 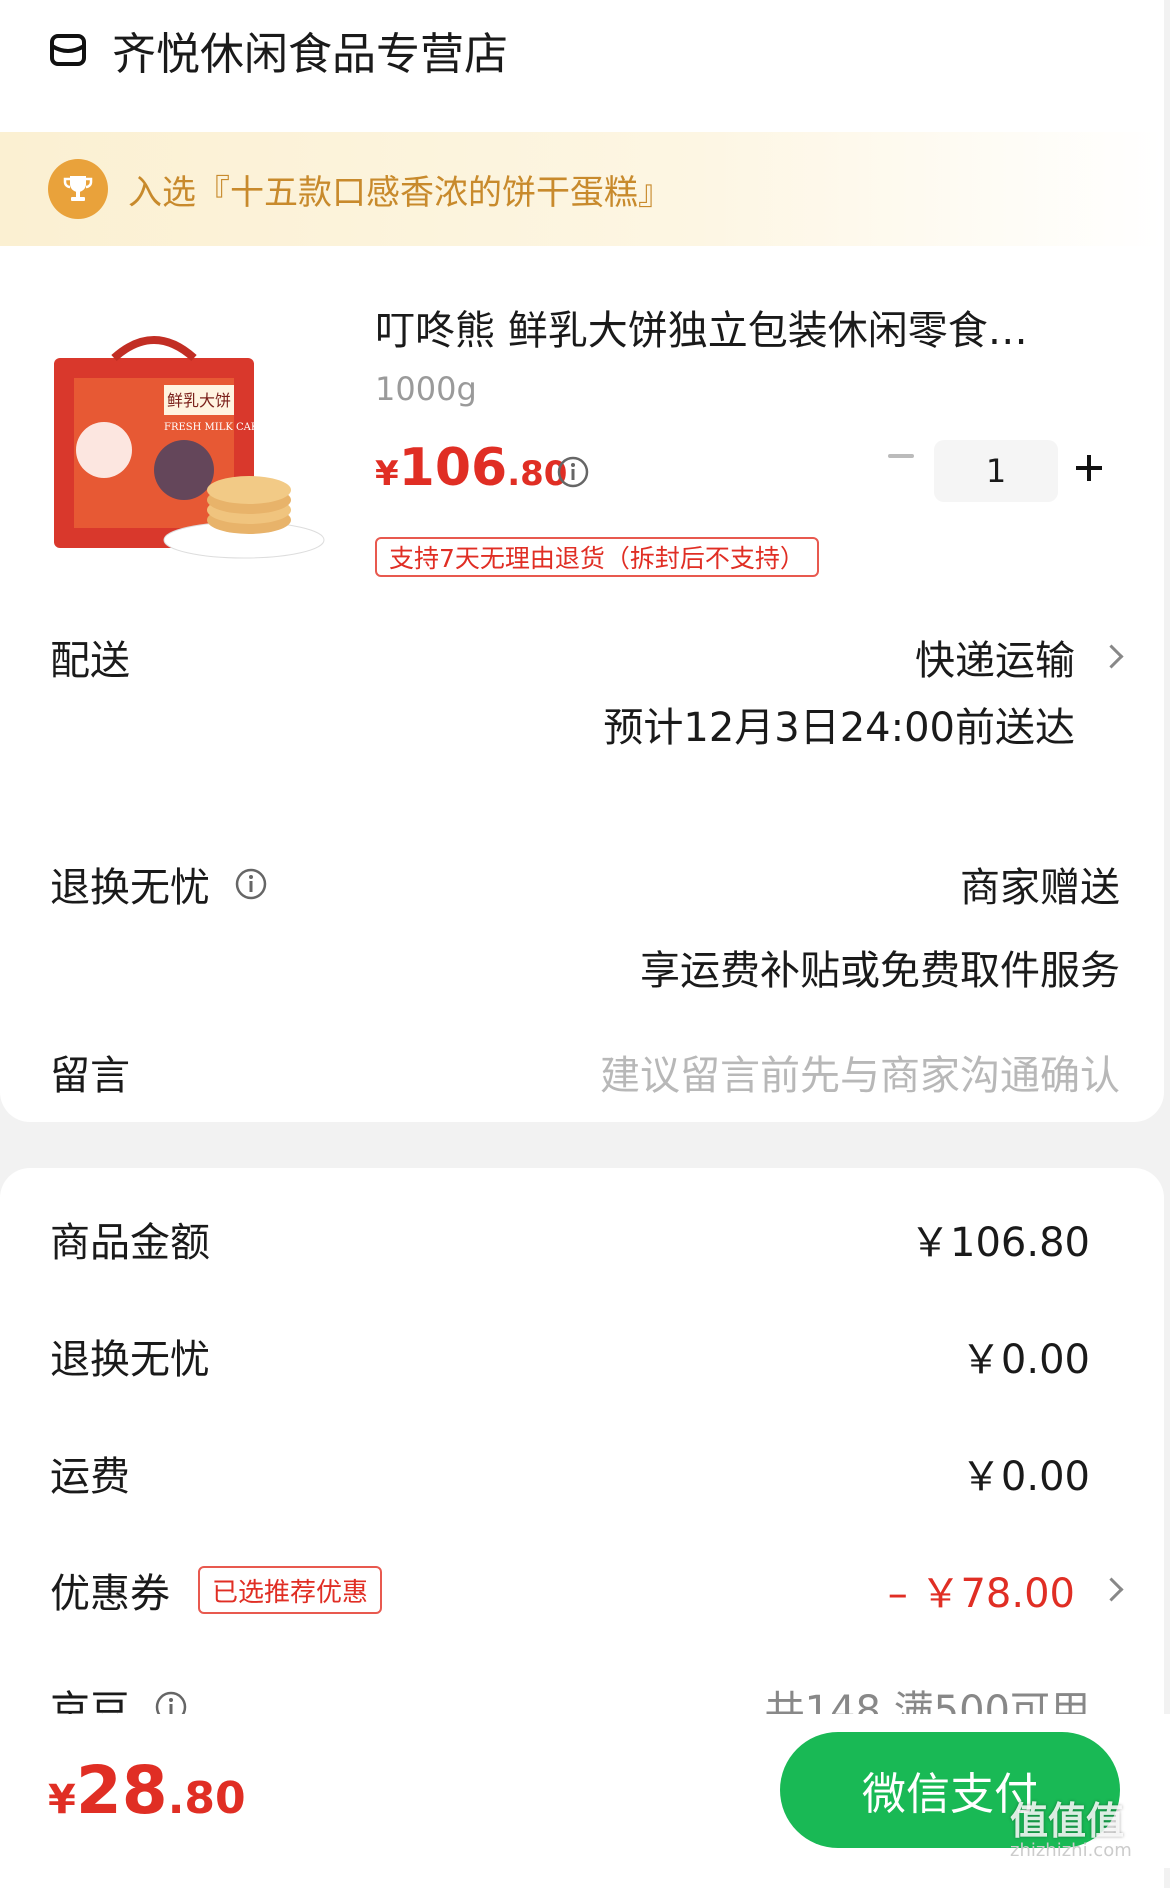 What do you see at coordinates (130, 1243) in the screenshot?
I see `goods-amount-label: 商品金额` at bounding box center [130, 1243].